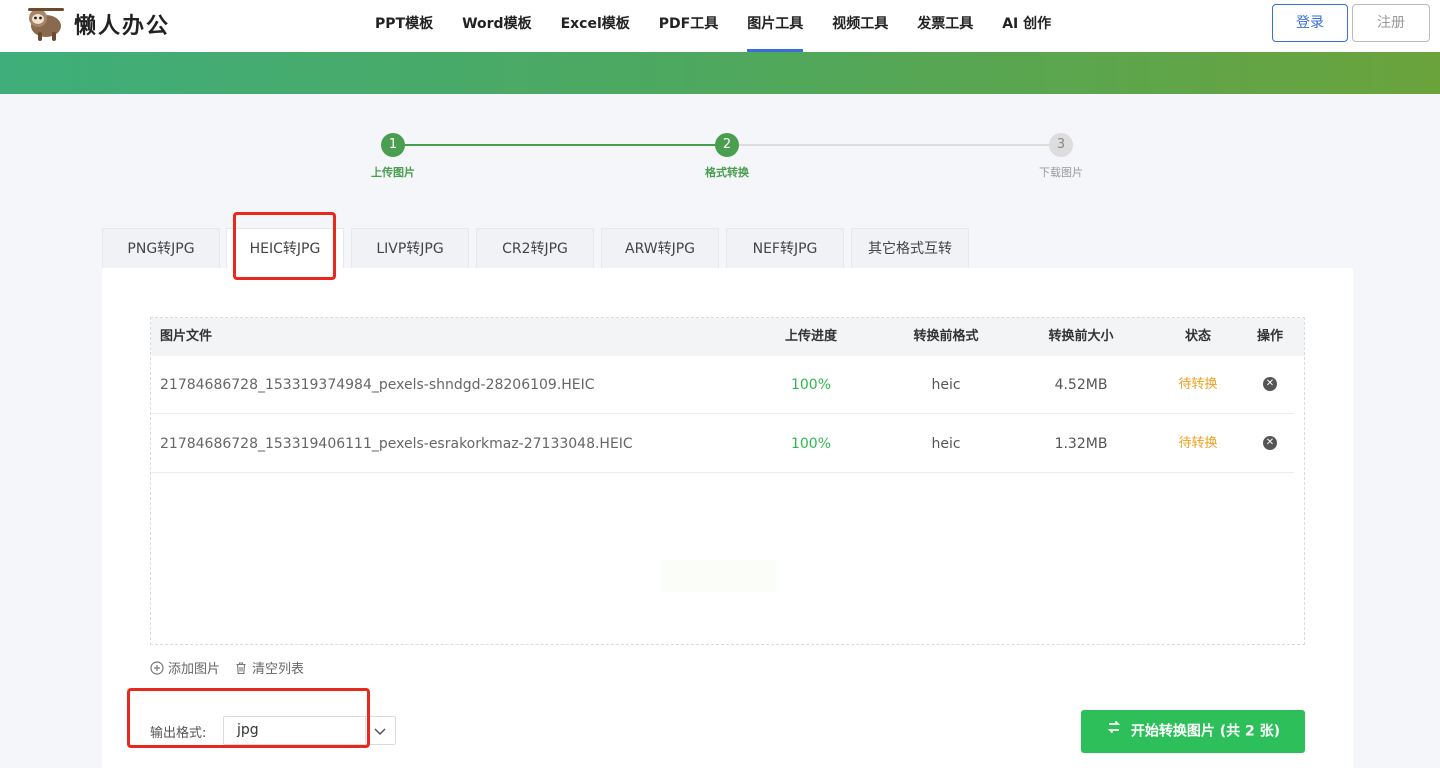 The image size is (1440, 768). I want to click on step-3-label: 下载图片, so click(1061, 172).